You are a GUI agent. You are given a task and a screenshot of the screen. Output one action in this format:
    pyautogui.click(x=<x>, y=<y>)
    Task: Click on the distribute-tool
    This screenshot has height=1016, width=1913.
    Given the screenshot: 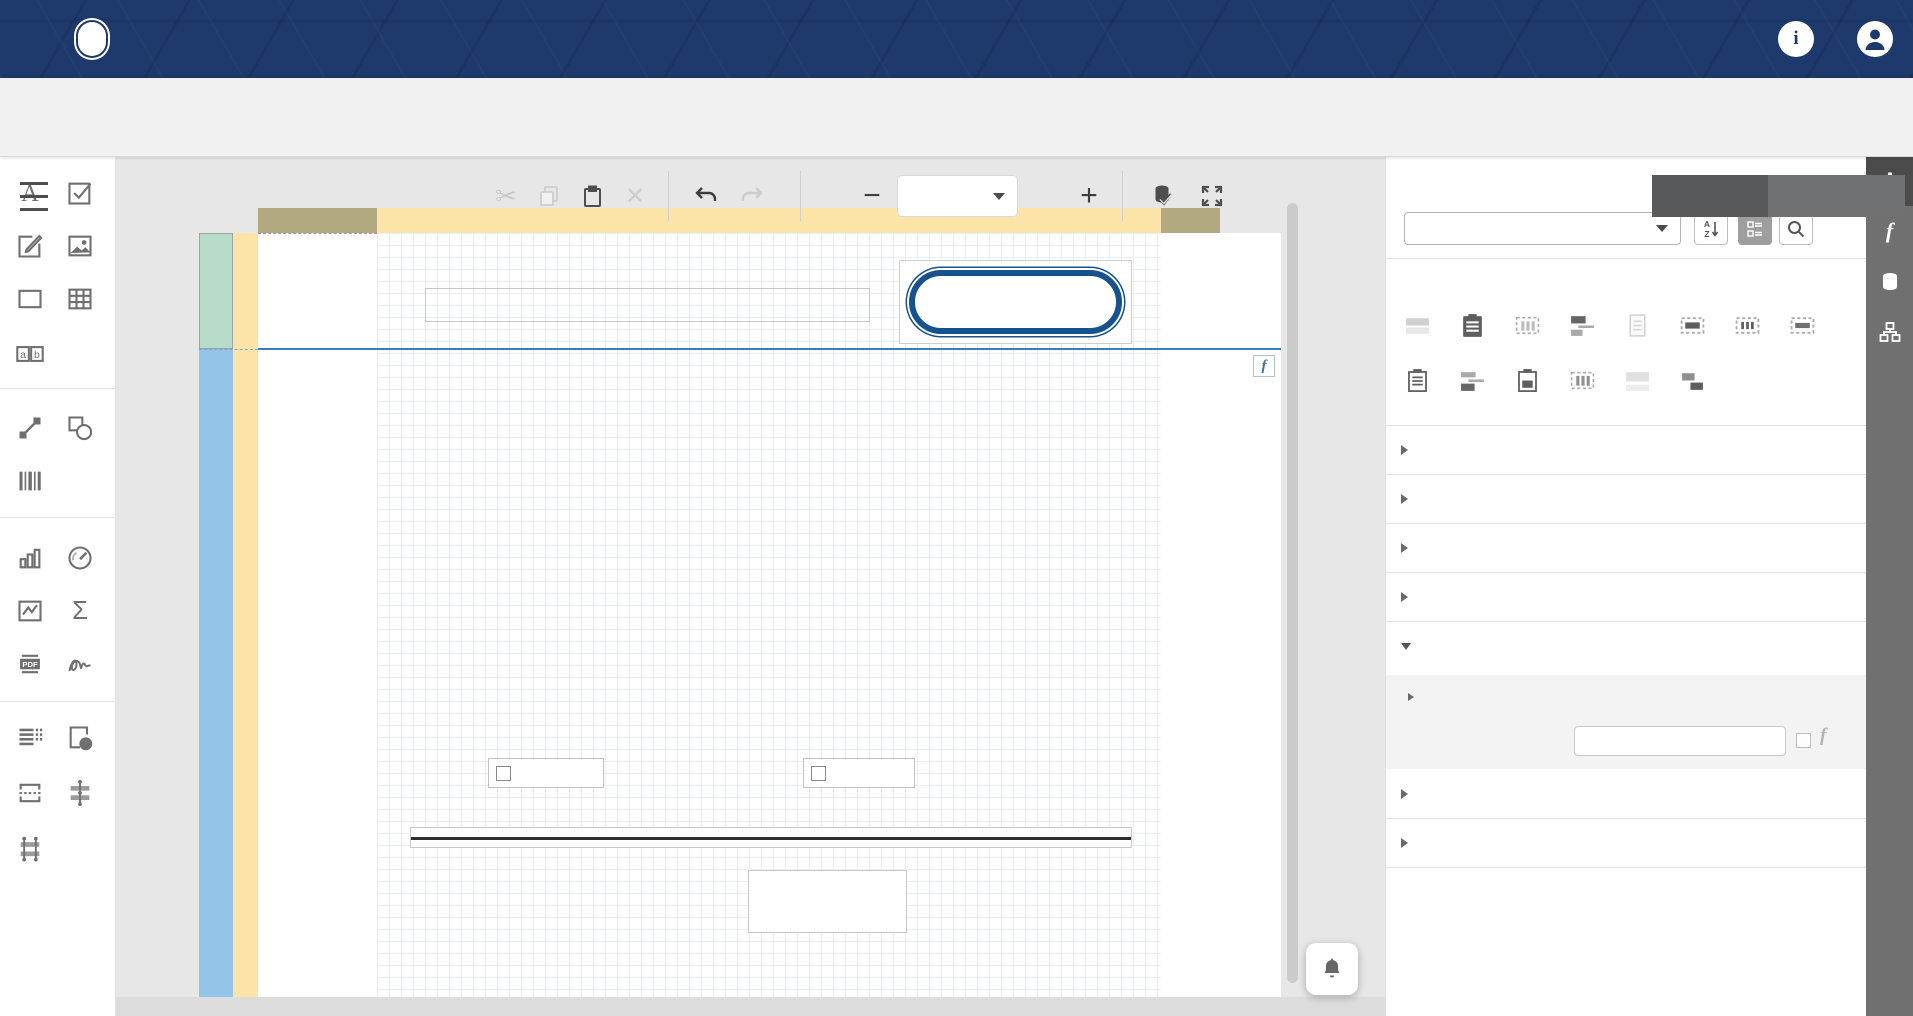 What is the action you would take?
    pyautogui.click(x=80, y=793)
    